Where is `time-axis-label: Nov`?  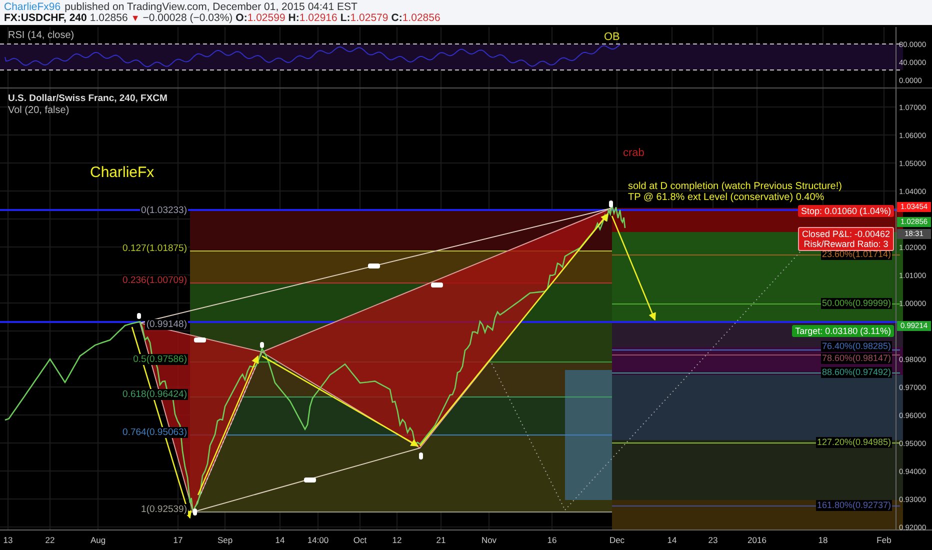
time-axis-label: Nov is located at coordinates (489, 540).